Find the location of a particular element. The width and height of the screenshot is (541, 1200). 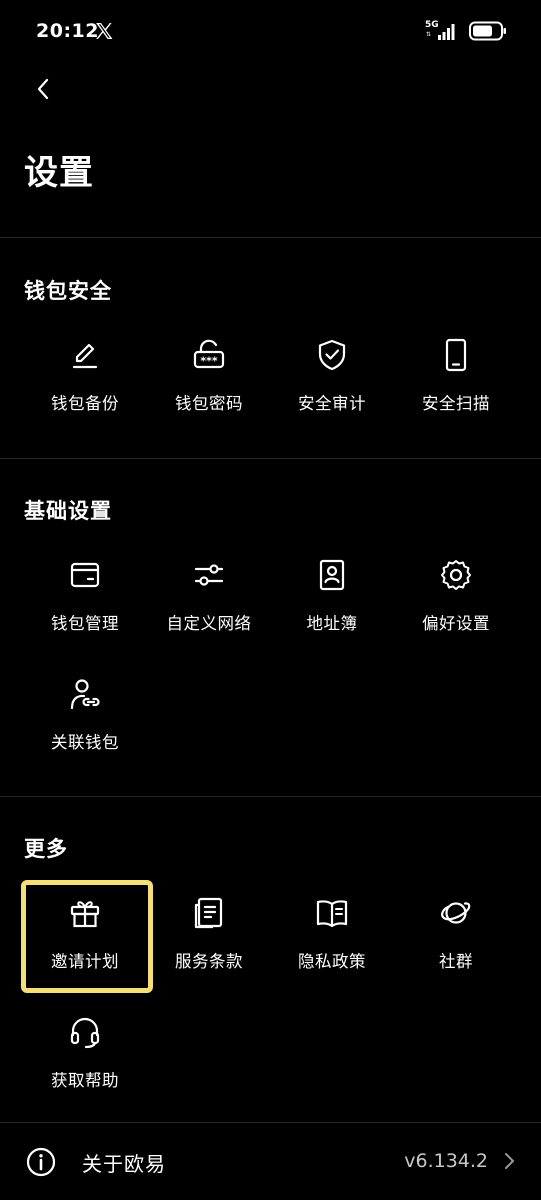

app-version: v6.134.2 is located at coordinates (446, 1161).